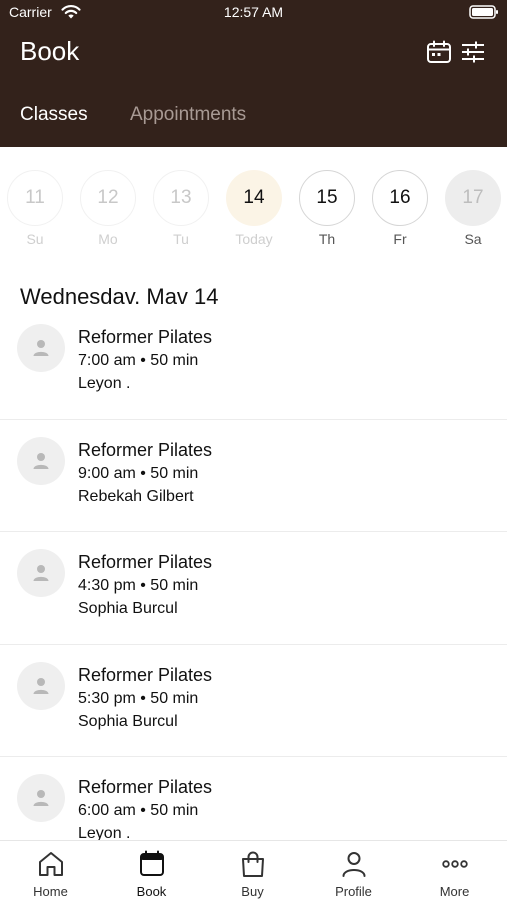 The image size is (507, 900). I want to click on day-16: 16 Fr, so click(400, 208).